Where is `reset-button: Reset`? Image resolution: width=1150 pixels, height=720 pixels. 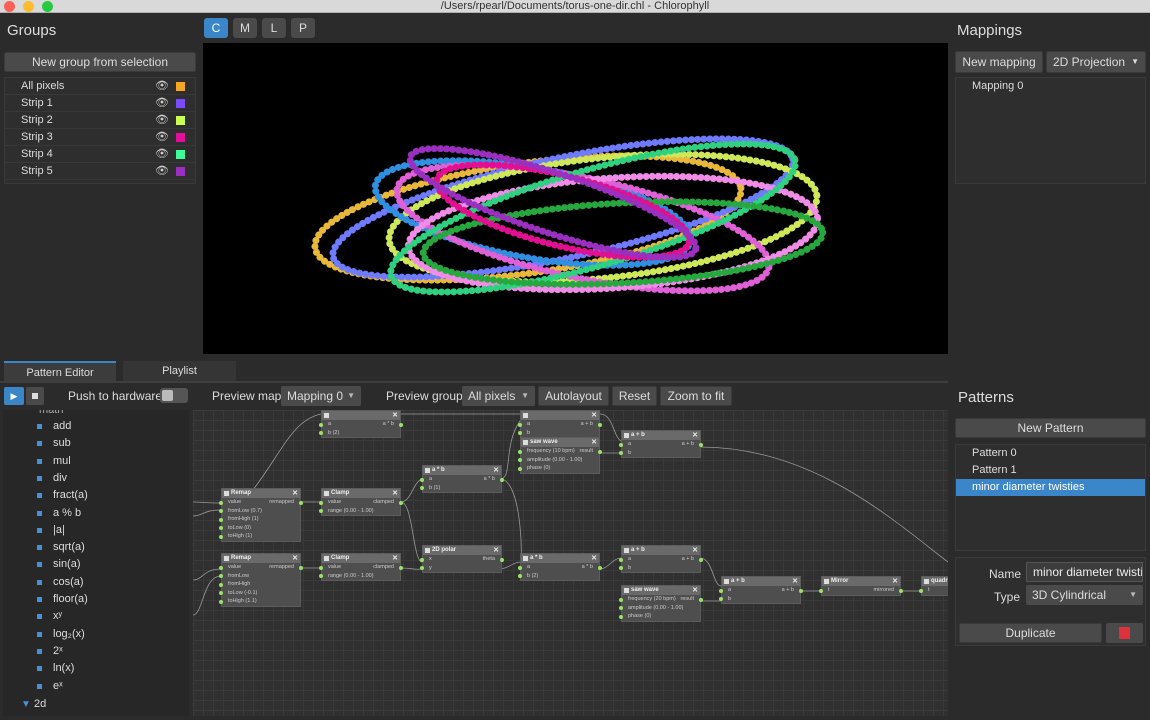
reset-button: Reset is located at coordinates (634, 396).